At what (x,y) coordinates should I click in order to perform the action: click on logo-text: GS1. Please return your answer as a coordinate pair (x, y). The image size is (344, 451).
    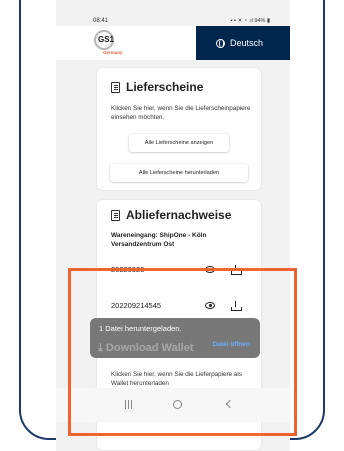
    Looking at the image, I should click on (106, 39).